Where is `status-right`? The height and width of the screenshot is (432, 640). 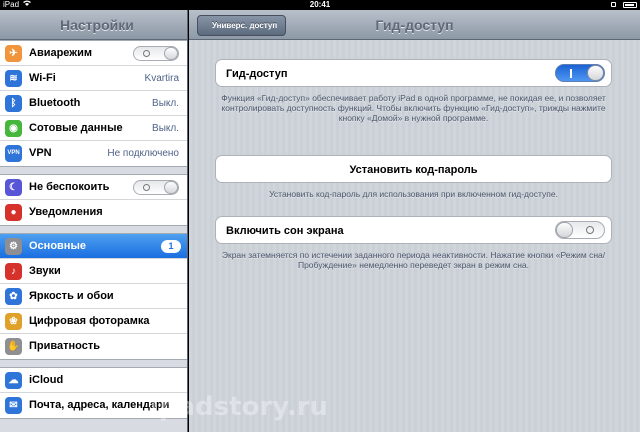 status-right is located at coordinates (623, 4).